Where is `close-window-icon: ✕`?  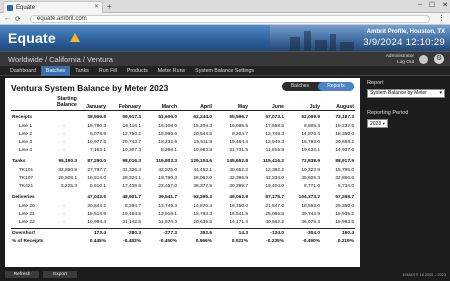
close-window-icon: ✕ is located at coordinates (445, 5).